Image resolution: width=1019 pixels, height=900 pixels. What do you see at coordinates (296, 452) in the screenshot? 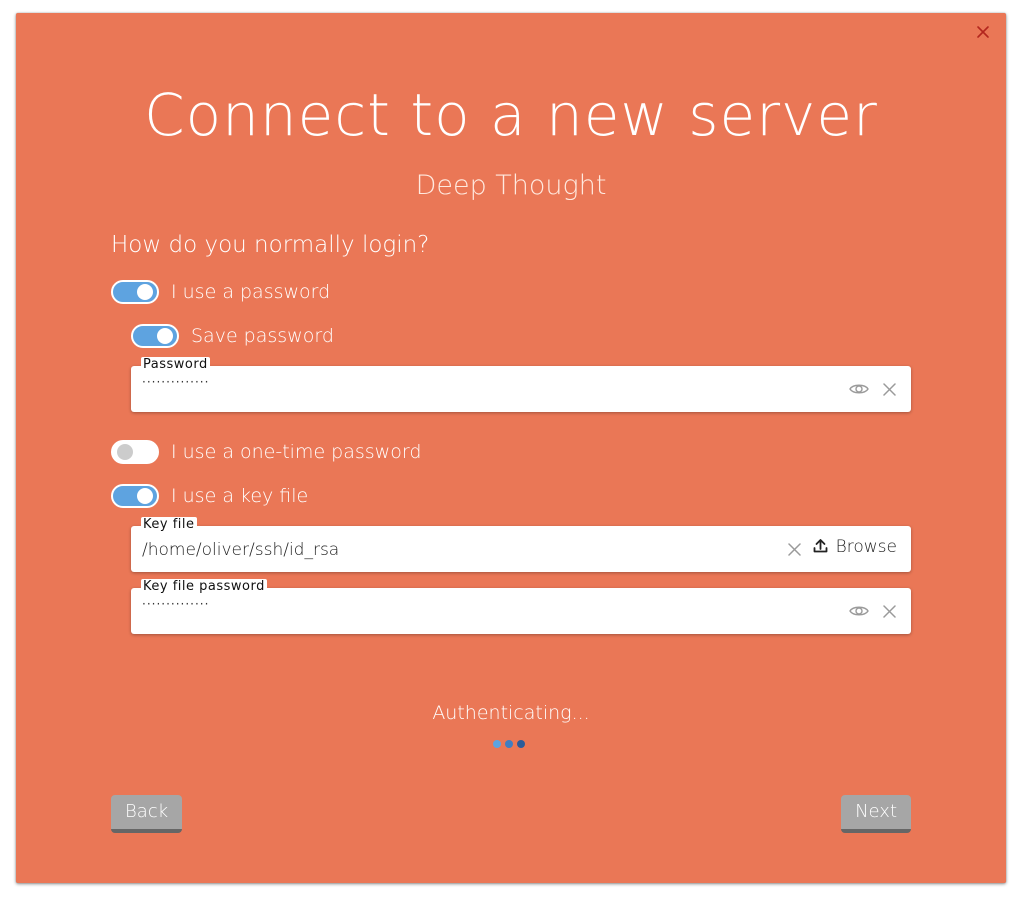
I see `use-otp-label: I use a one-time password` at bounding box center [296, 452].